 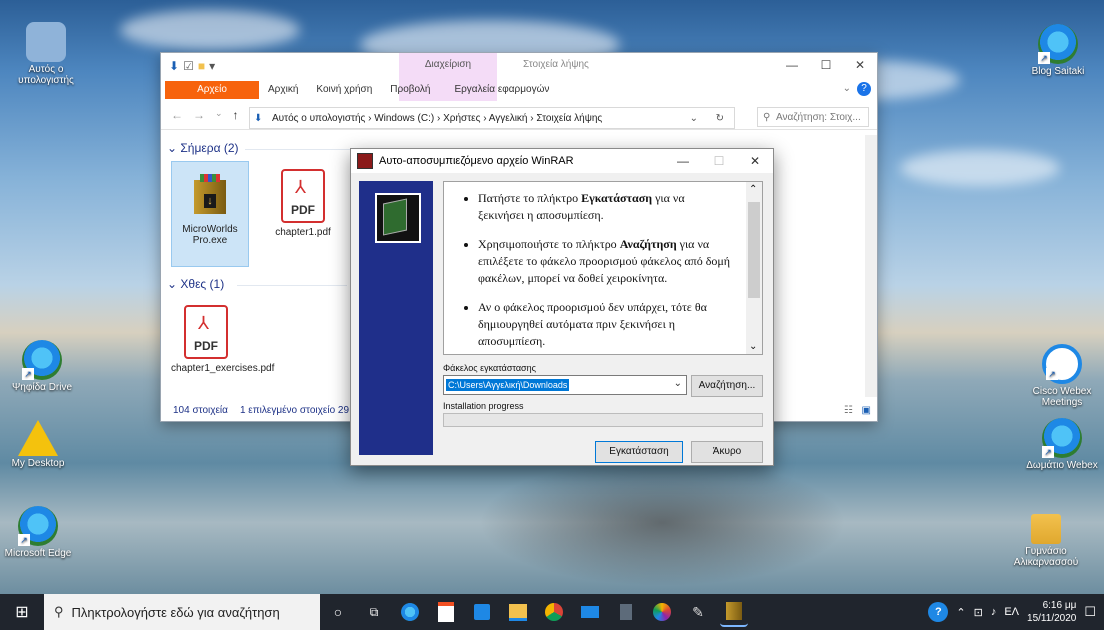 What do you see at coordinates (300, 149) in the screenshot?
I see `divider` at bounding box center [300, 149].